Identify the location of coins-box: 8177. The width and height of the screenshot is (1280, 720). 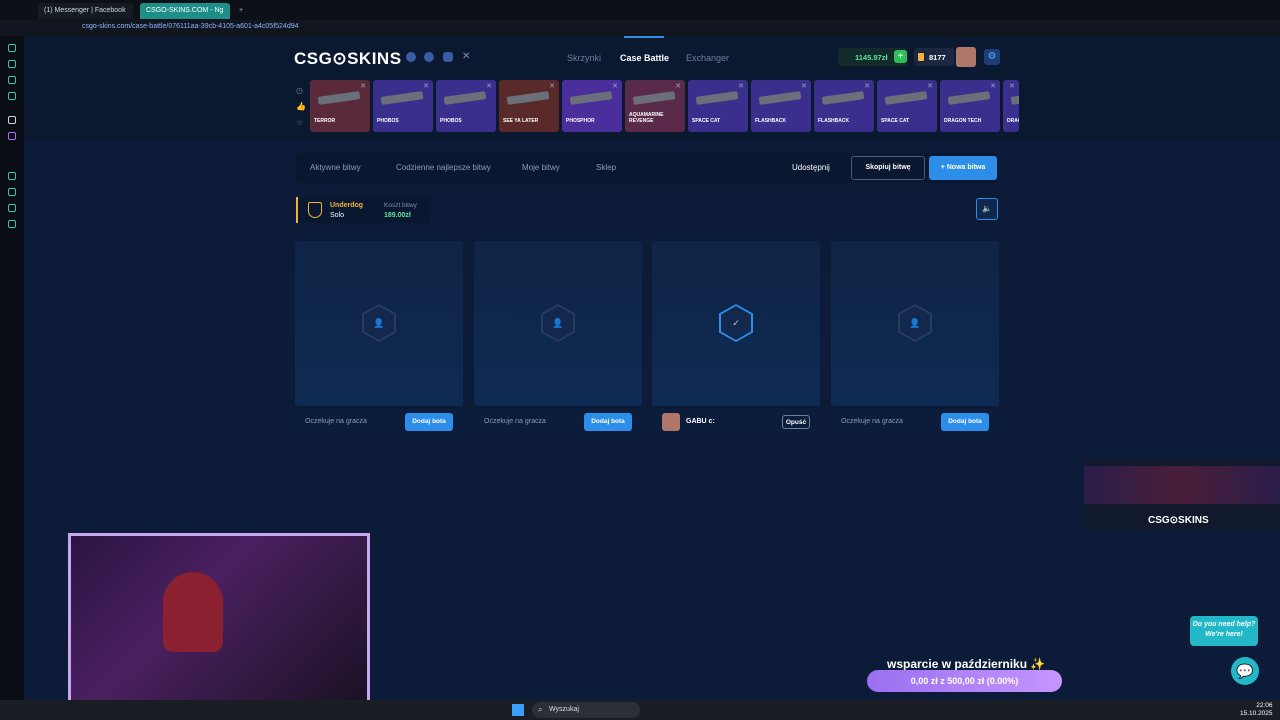
(934, 57).